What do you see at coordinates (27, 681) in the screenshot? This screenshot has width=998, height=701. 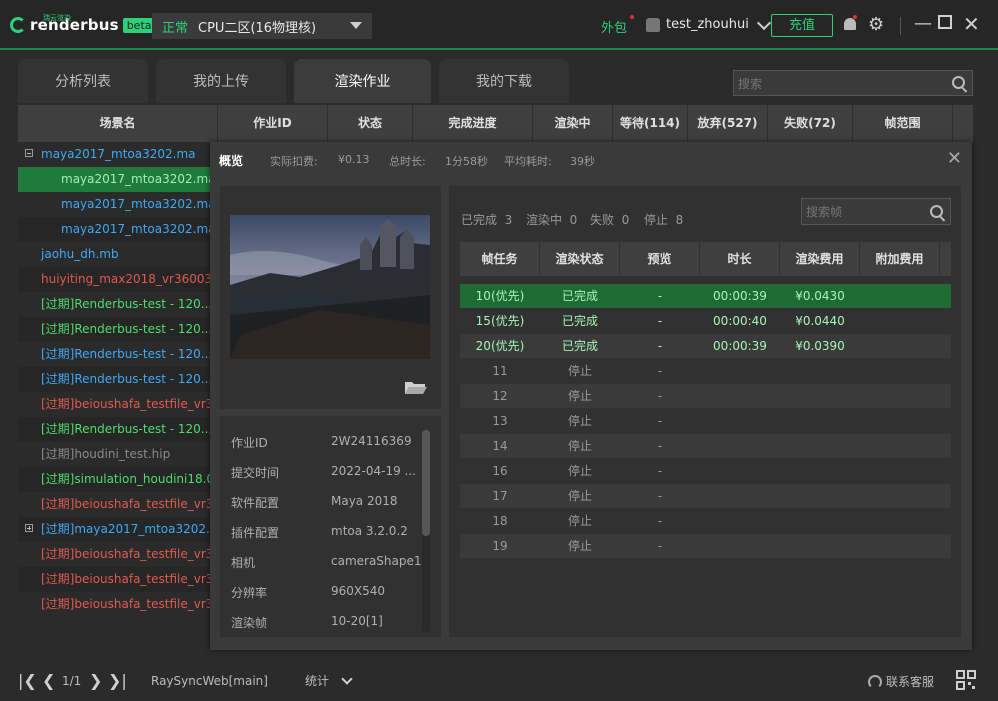 I see `first-page-icon: |❮` at bounding box center [27, 681].